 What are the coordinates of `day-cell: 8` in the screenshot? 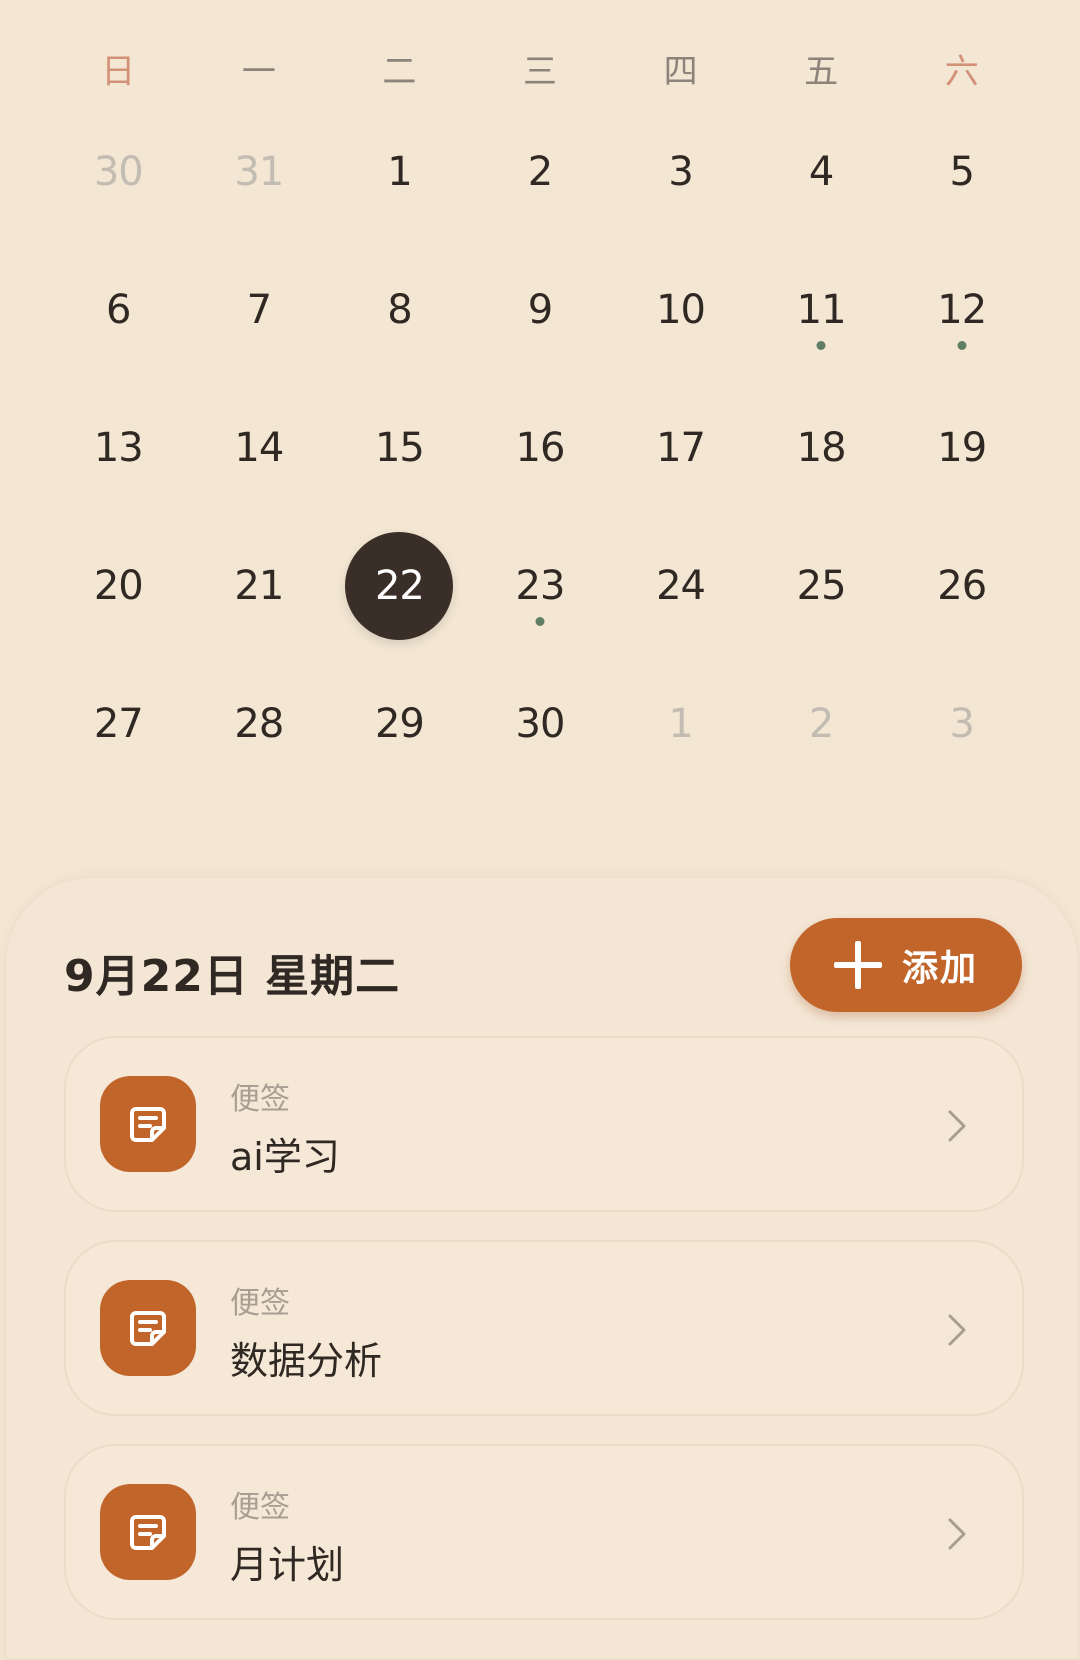 It's located at (399, 310).